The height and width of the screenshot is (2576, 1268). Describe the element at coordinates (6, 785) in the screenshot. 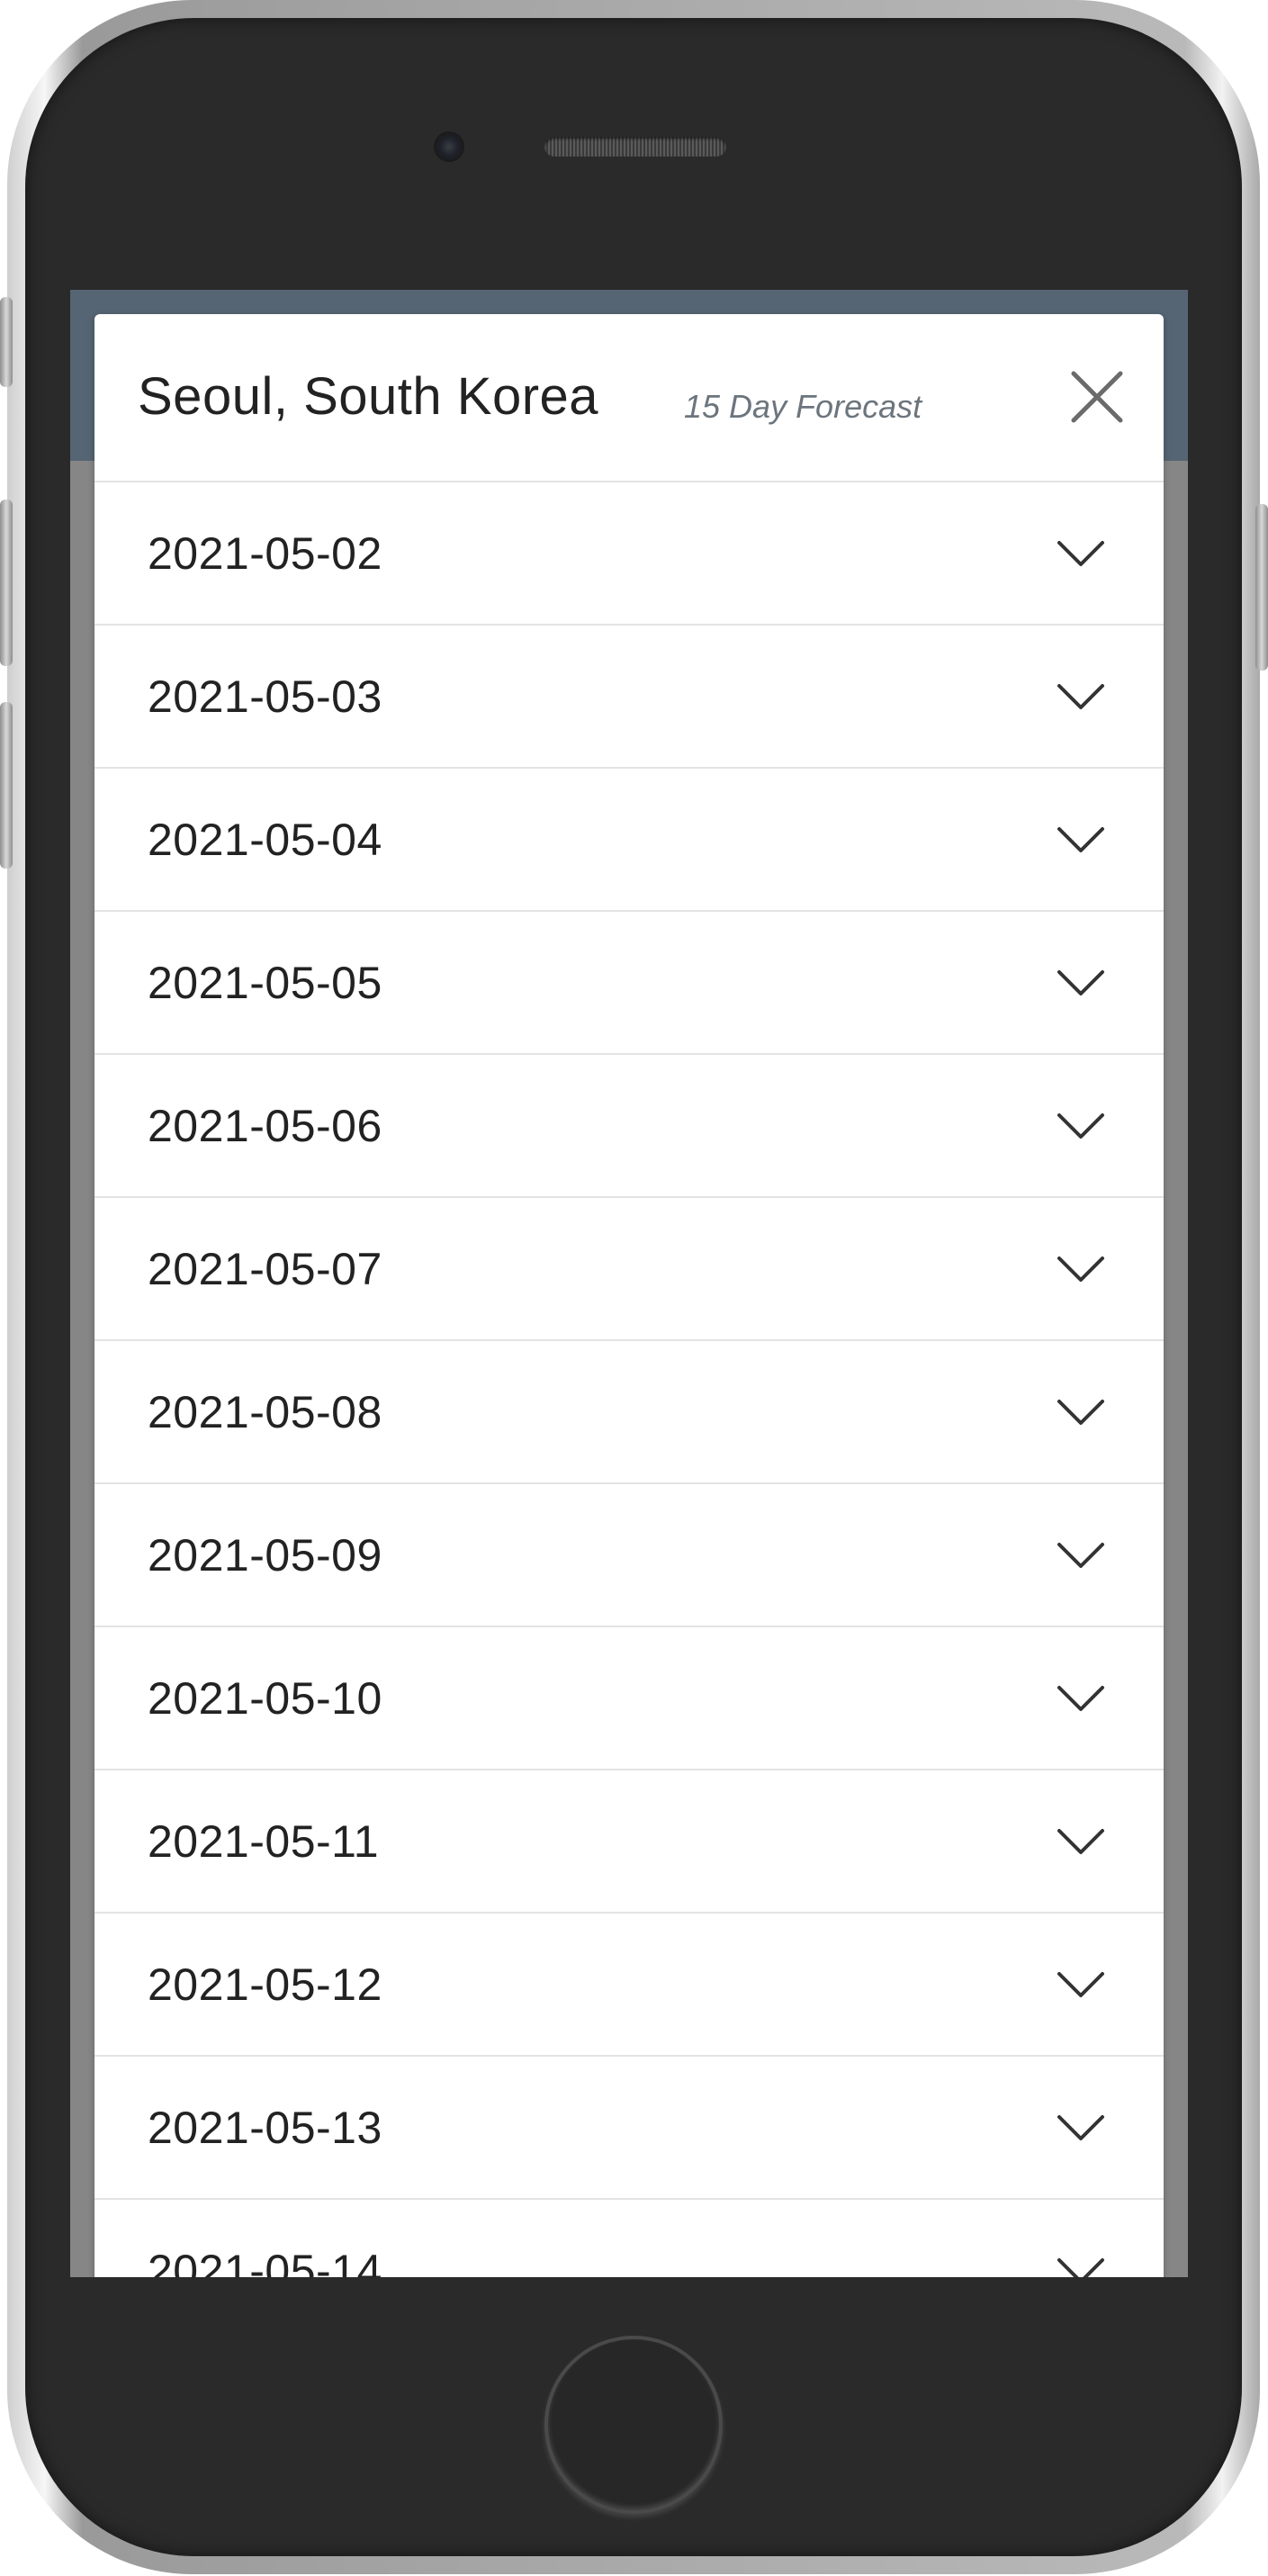

I see `volume-down-button` at that location.